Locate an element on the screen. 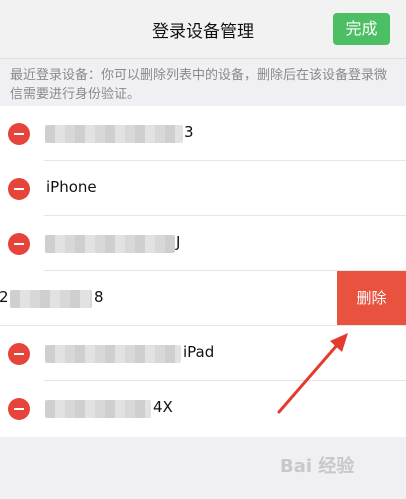 The image size is (406, 499). watermark: Bai 经验 is located at coordinates (317, 466).